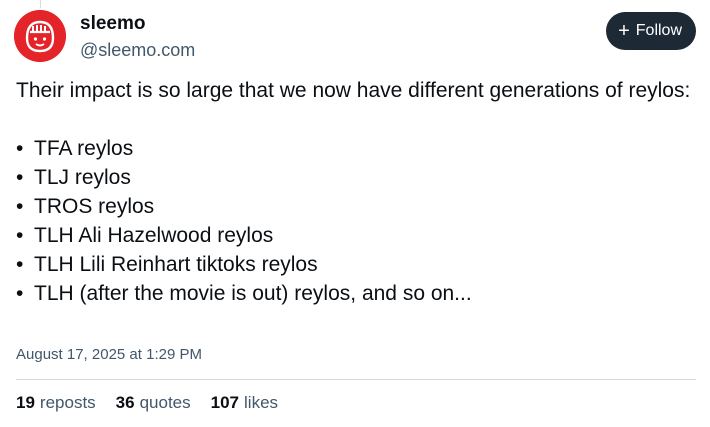 The image size is (710, 427). What do you see at coordinates (356, 206) in the screenshot?
I see `list-item: TROS reylos` at bounding box center [356, 206].